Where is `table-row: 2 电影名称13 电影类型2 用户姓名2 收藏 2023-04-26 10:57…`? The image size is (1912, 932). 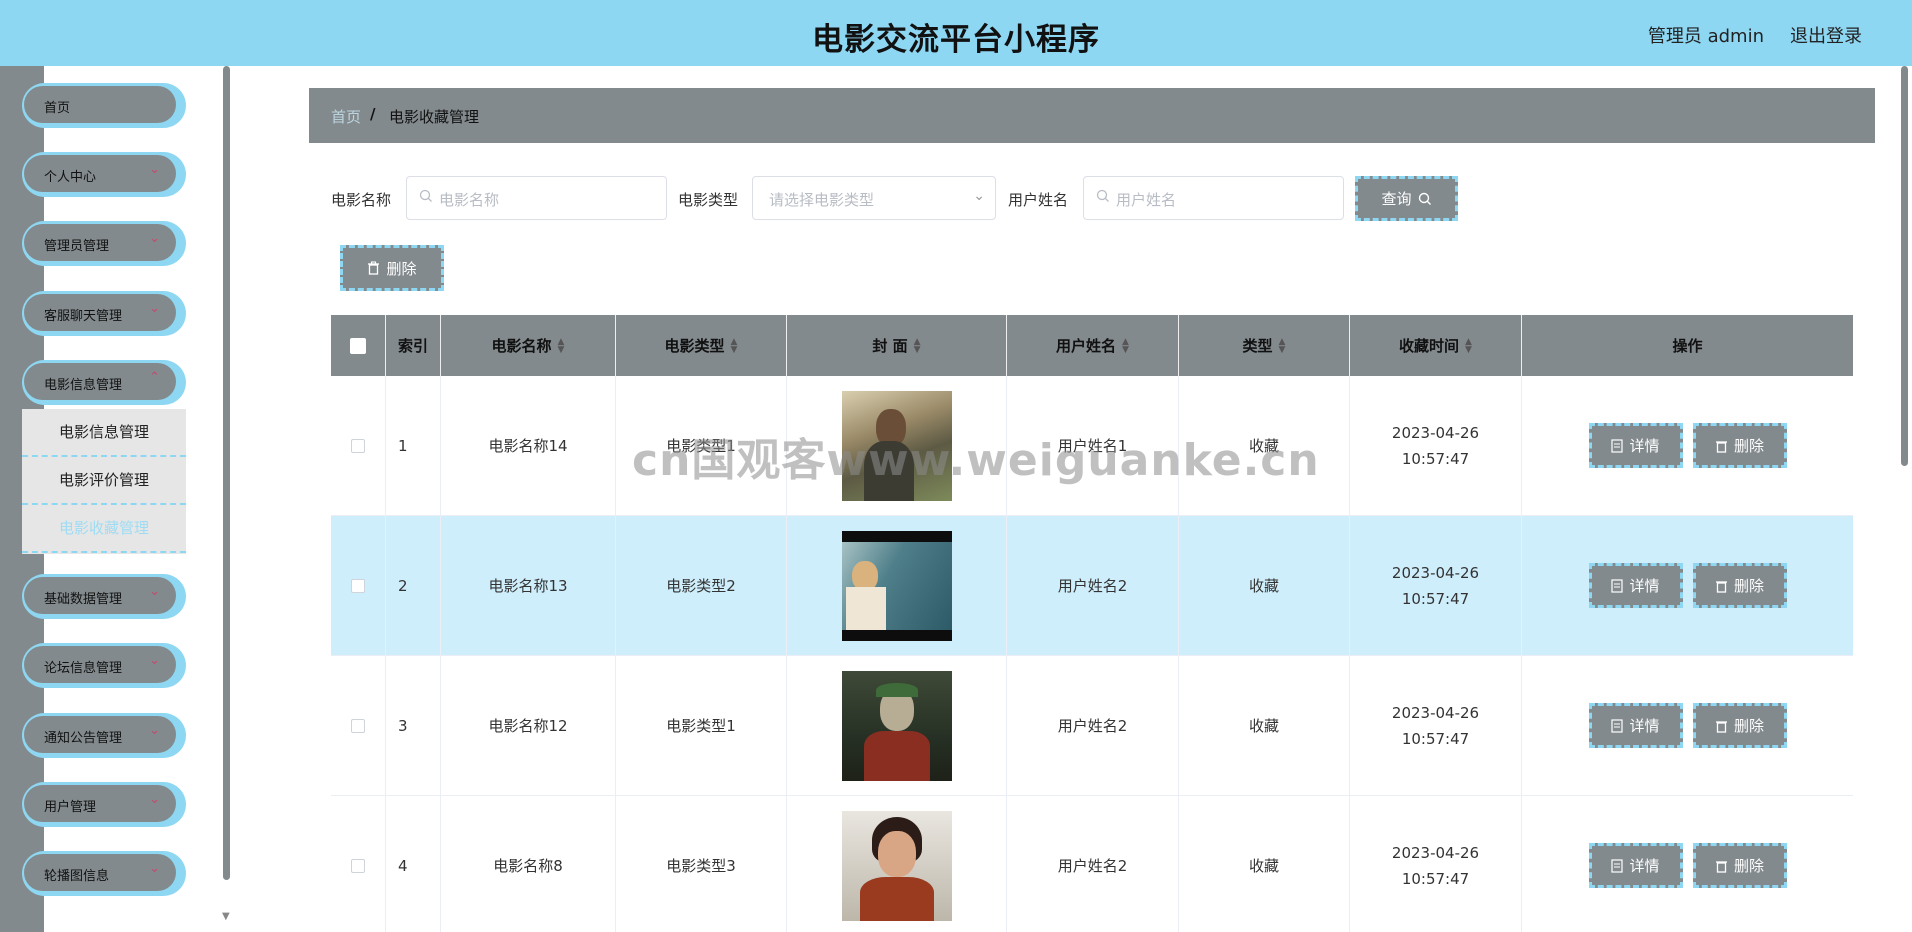 table-row: 2 电影名称13 电影类型2 用户姓名2 收藏 2023-04-26 10:57… is located at coordinates (1092, 586).